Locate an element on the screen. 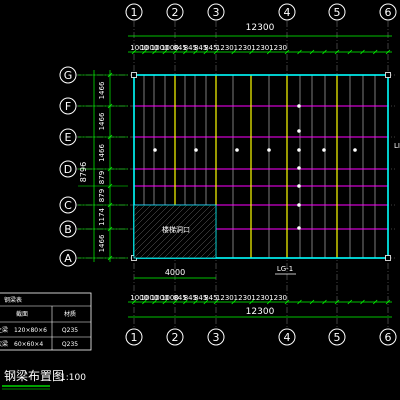 This screenshot has width=400, height=400. legend-header: 钢梁表 is located at coordinates (13, 300).